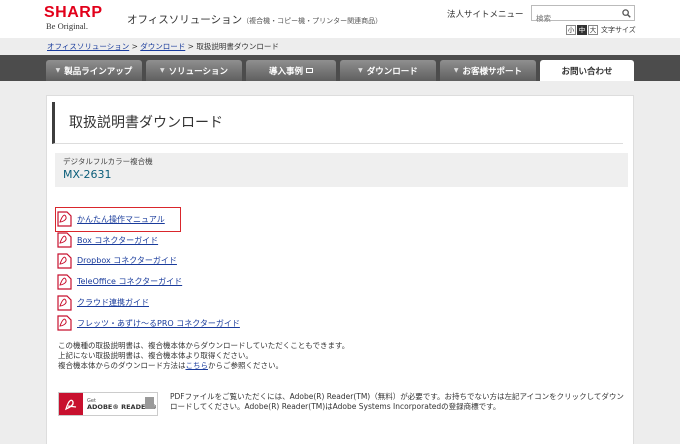  Describe the element at coordinates (582, 30) in the screenshot. I see `font-size-medium: 中` at that location.